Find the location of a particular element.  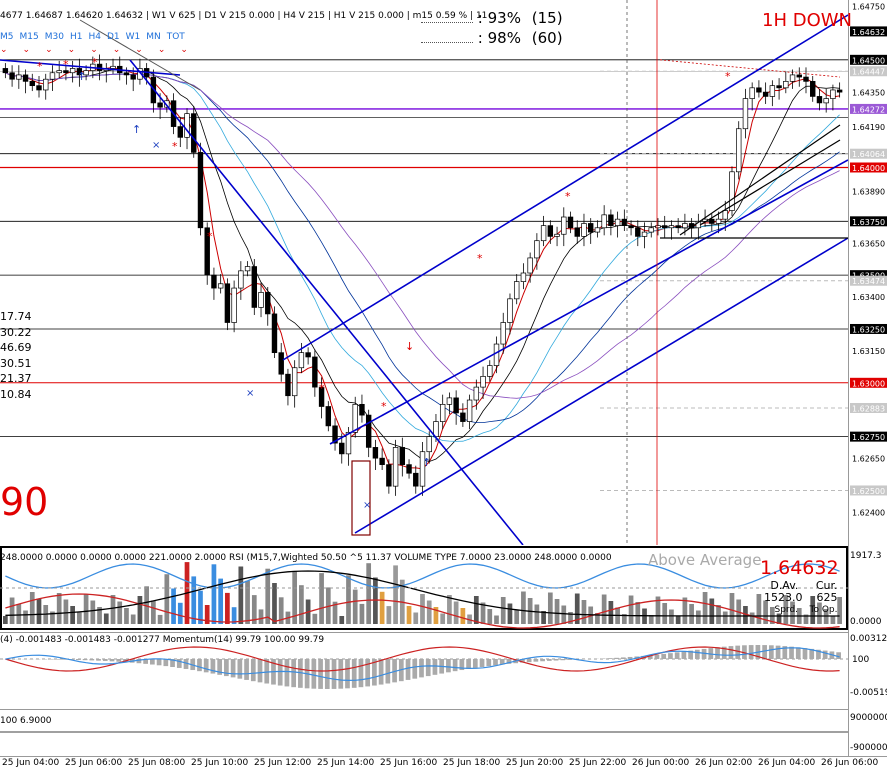

price-tick: 1.63250 is located at coordinates (868, 329).